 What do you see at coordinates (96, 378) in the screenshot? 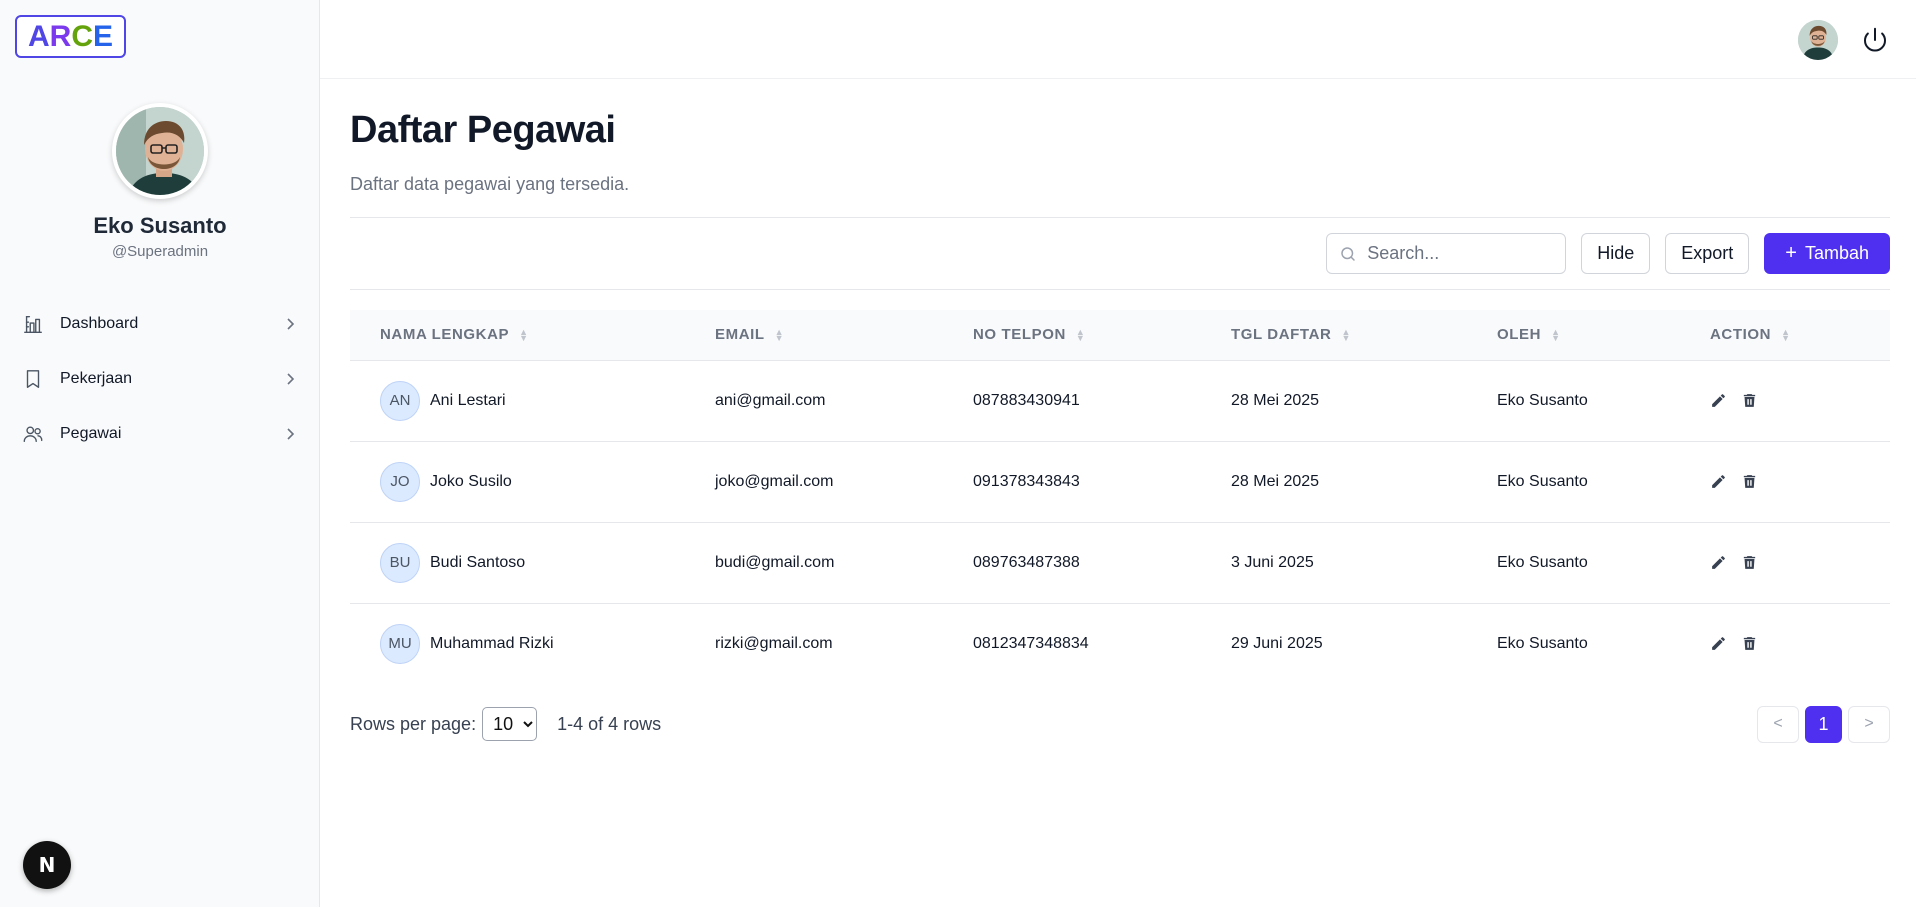
I see `sidebar-item-label: Pekerjaan` at bounding box center [96, 378].